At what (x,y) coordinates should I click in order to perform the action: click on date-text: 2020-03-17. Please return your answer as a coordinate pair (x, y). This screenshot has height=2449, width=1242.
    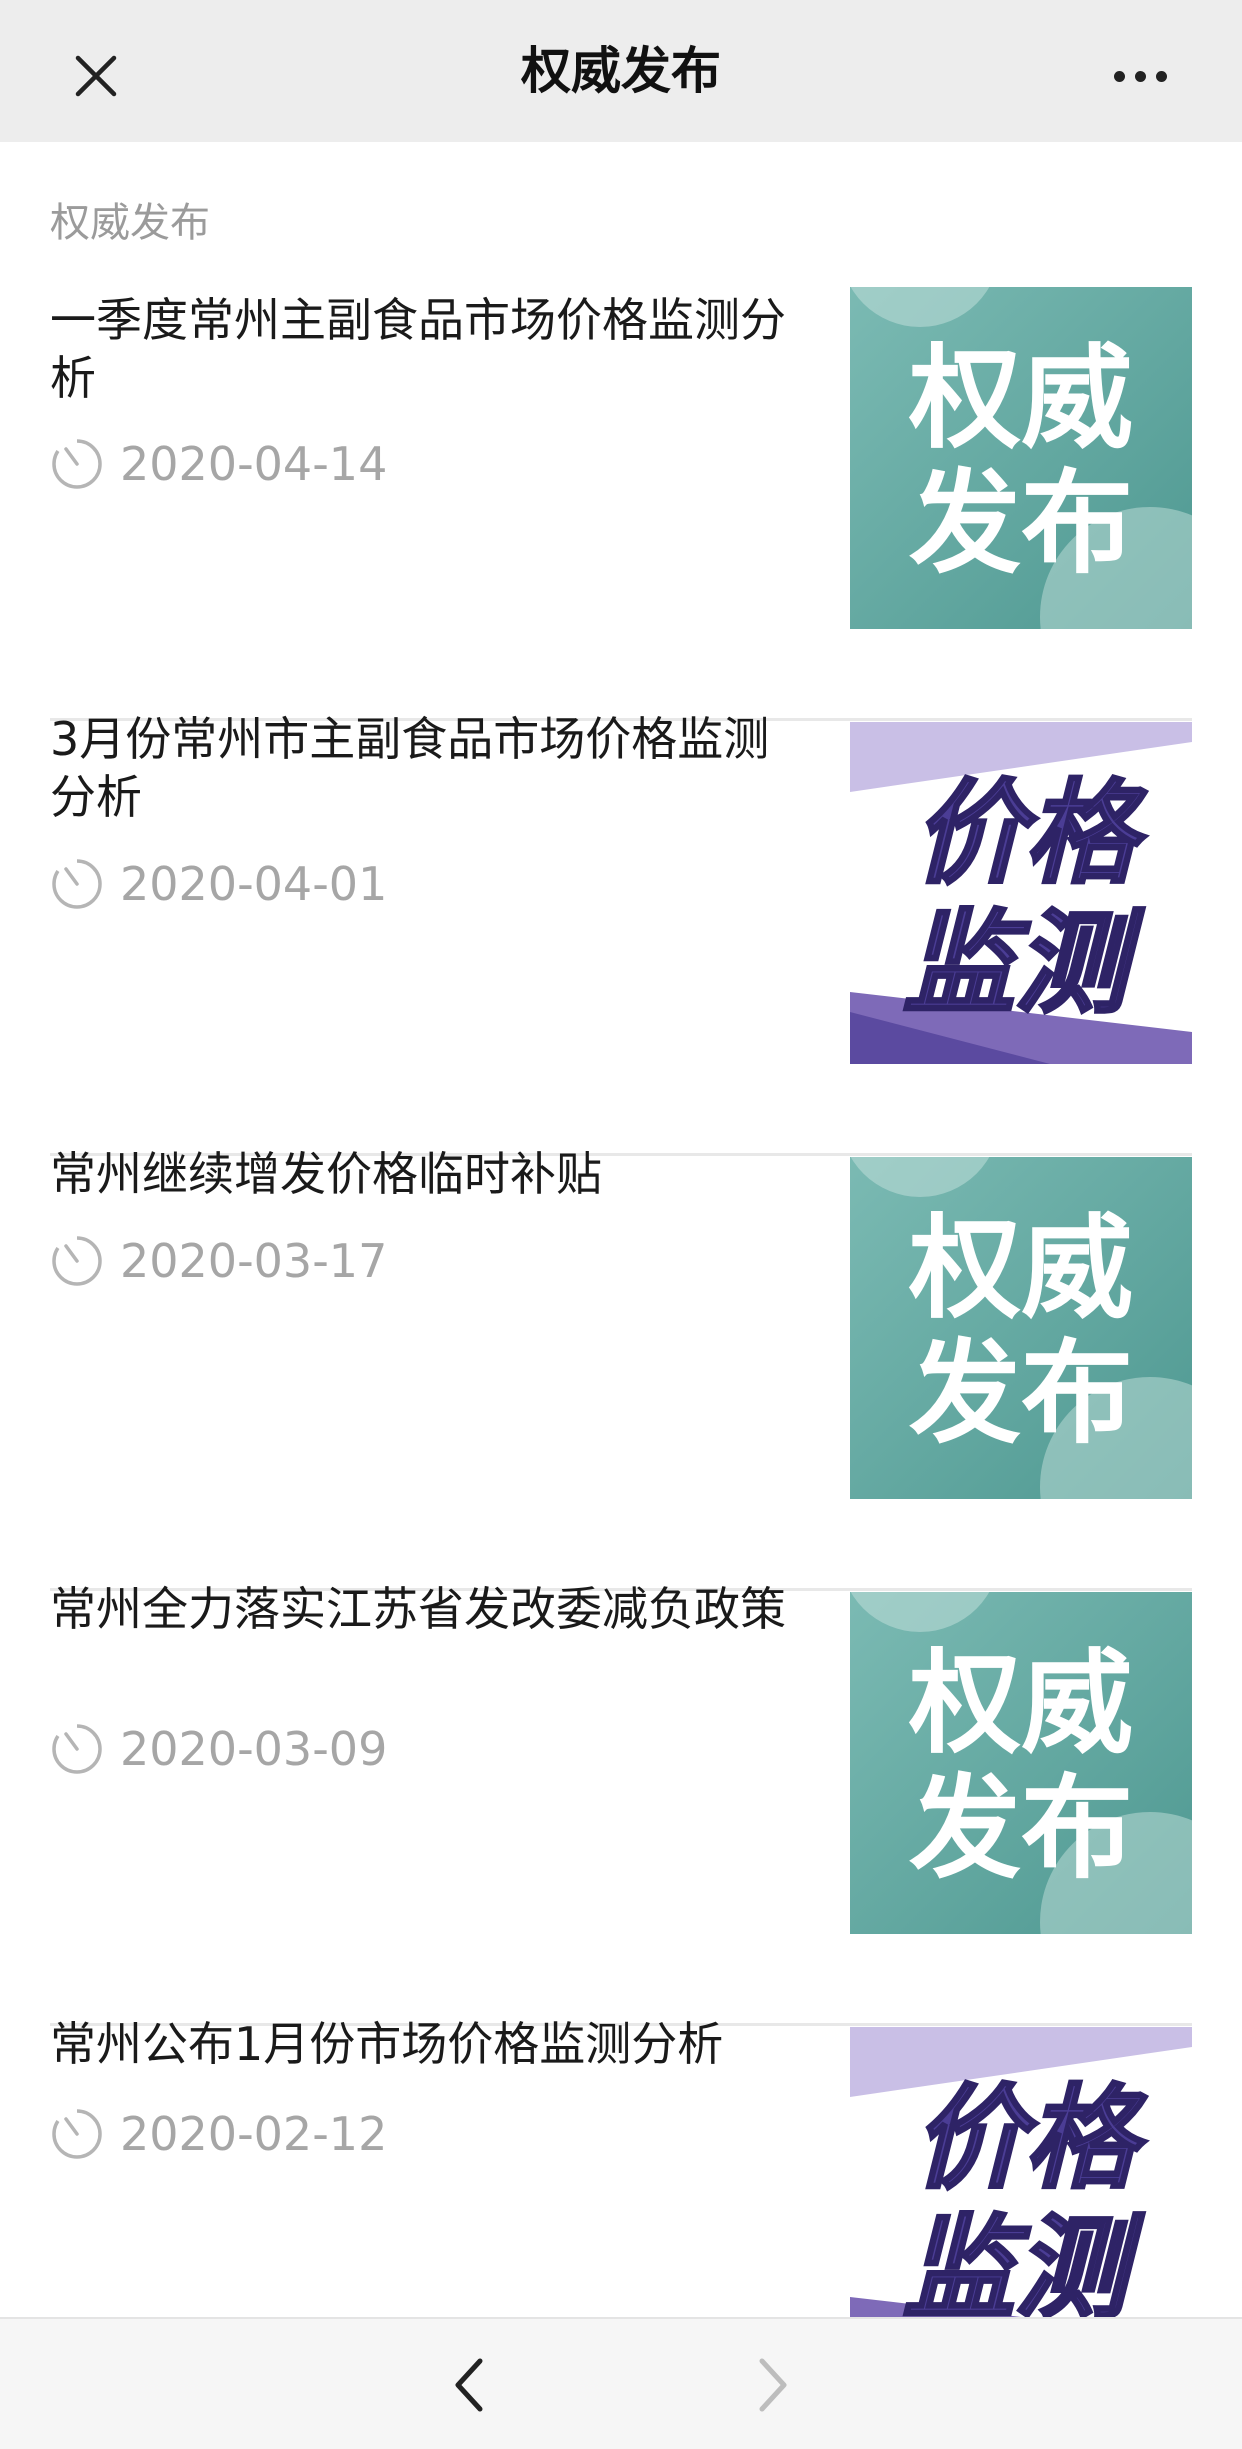
    Looking at the image, I should click on (254, 1261).